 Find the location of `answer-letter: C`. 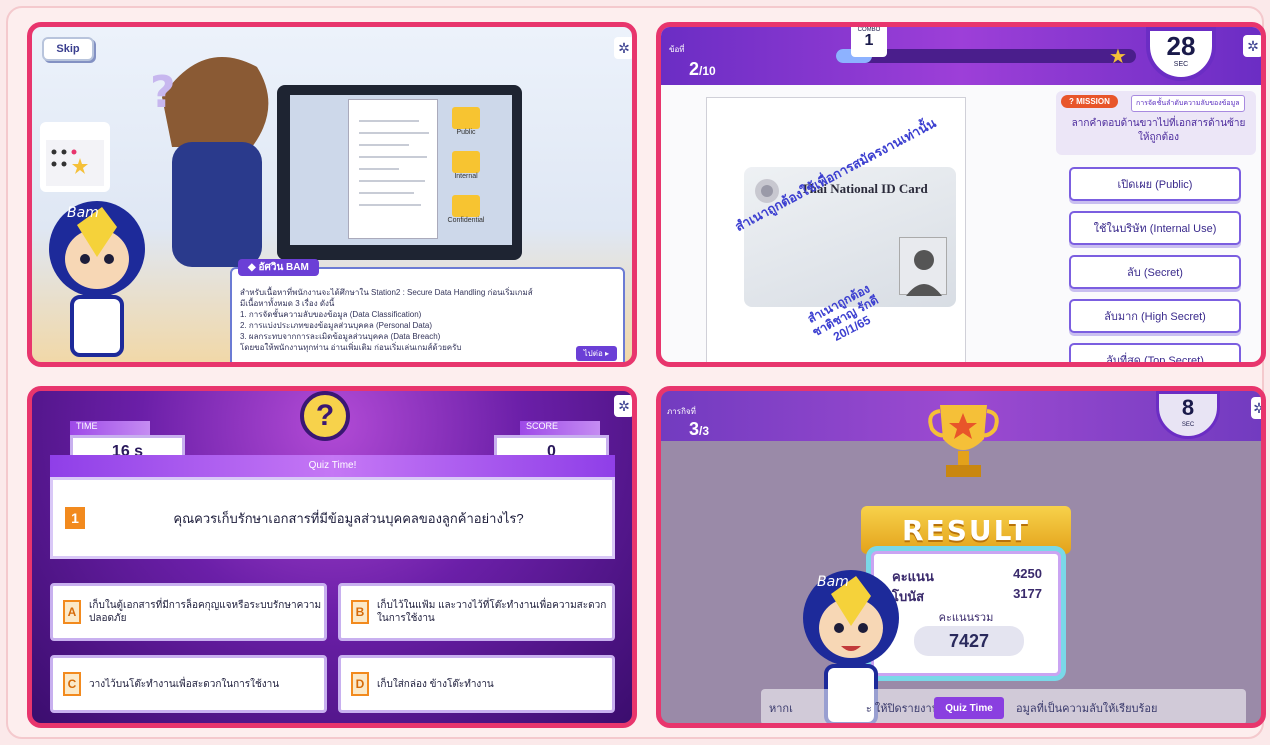

answer-letter: C is located at coordinates (72, 684).